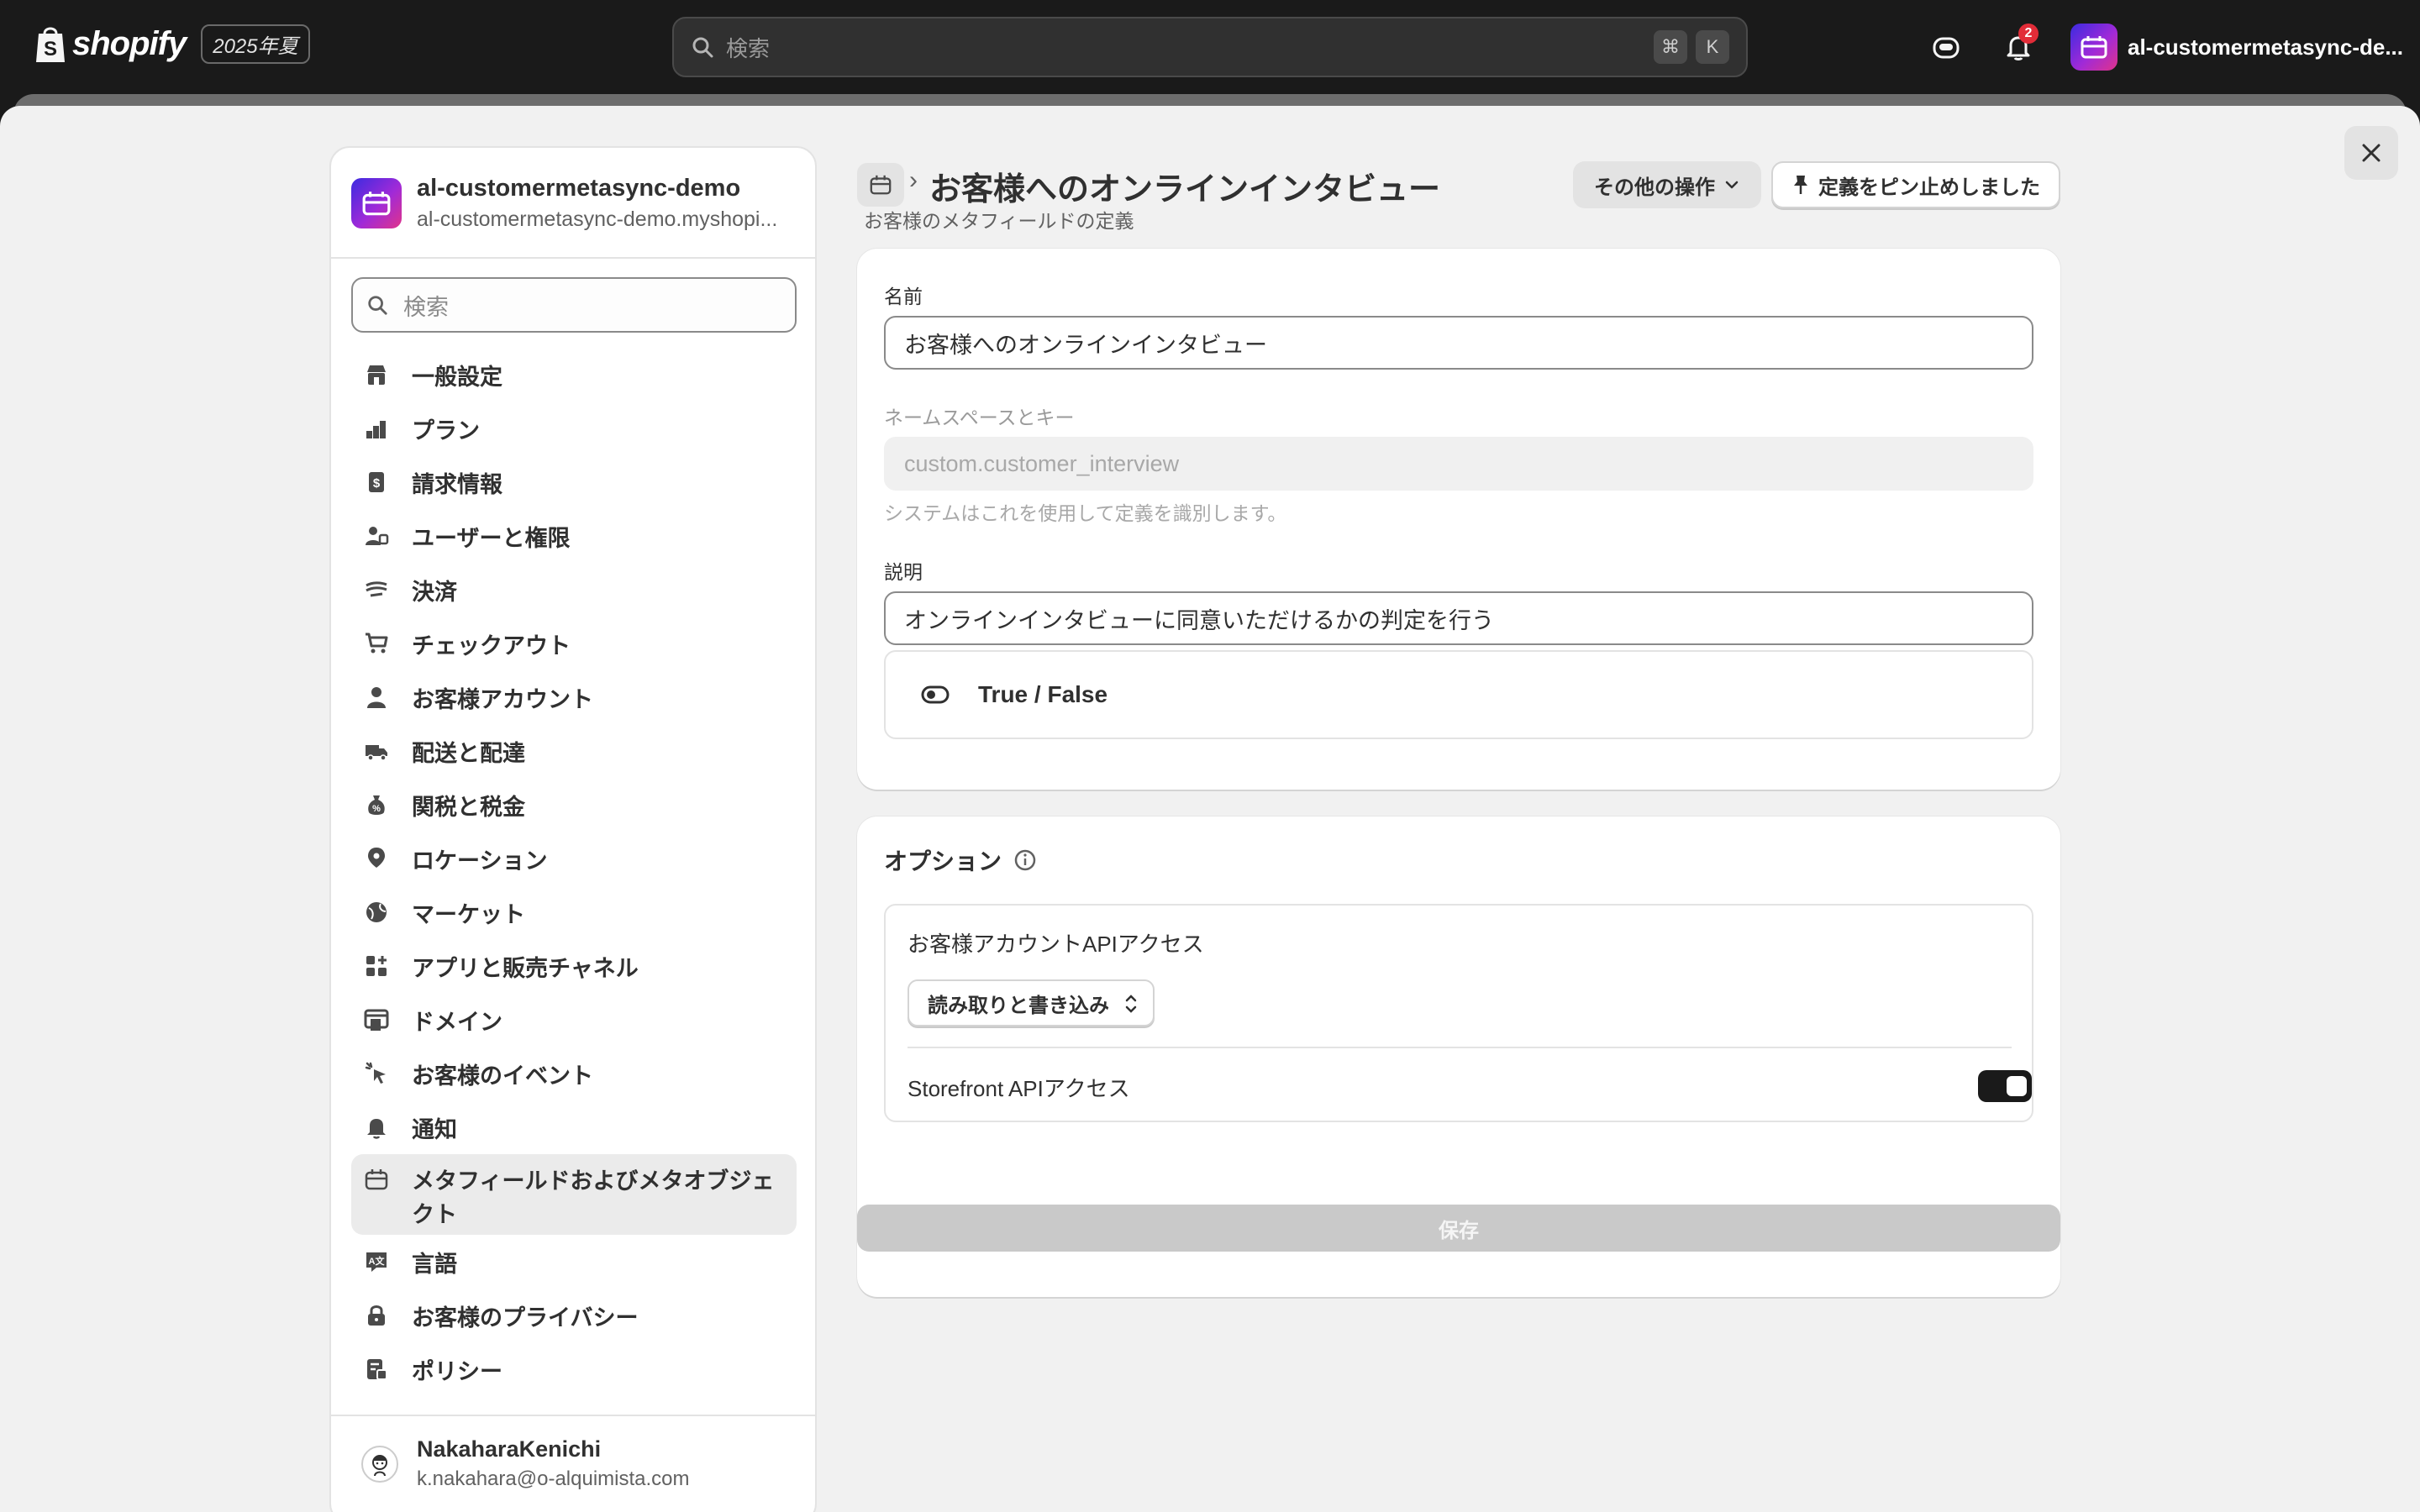 The width and height of the screenshot is (2420, 1512). I want to click on tax-icon: %, so click(376, 805).